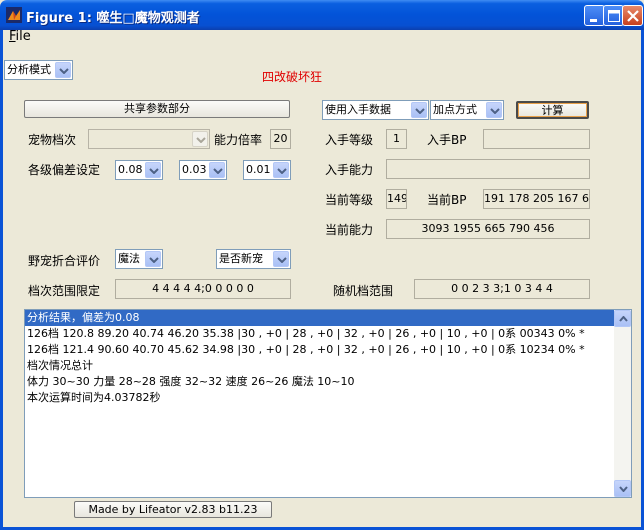 This screenshot has width=644, height=530. Describe the element at coordinates (613, 15) in the screenshot. I see `maximize-button` at that location.